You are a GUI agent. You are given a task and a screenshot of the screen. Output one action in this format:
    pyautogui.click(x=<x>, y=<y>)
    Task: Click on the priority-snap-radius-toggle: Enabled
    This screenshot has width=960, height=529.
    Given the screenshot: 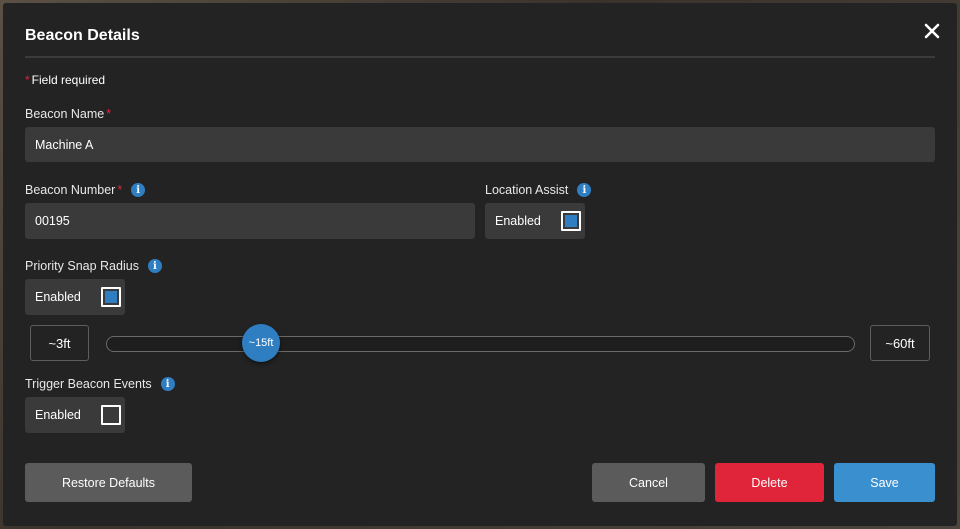 What is the action you would take?
    pyautogui.click(x=75, y=297)
    